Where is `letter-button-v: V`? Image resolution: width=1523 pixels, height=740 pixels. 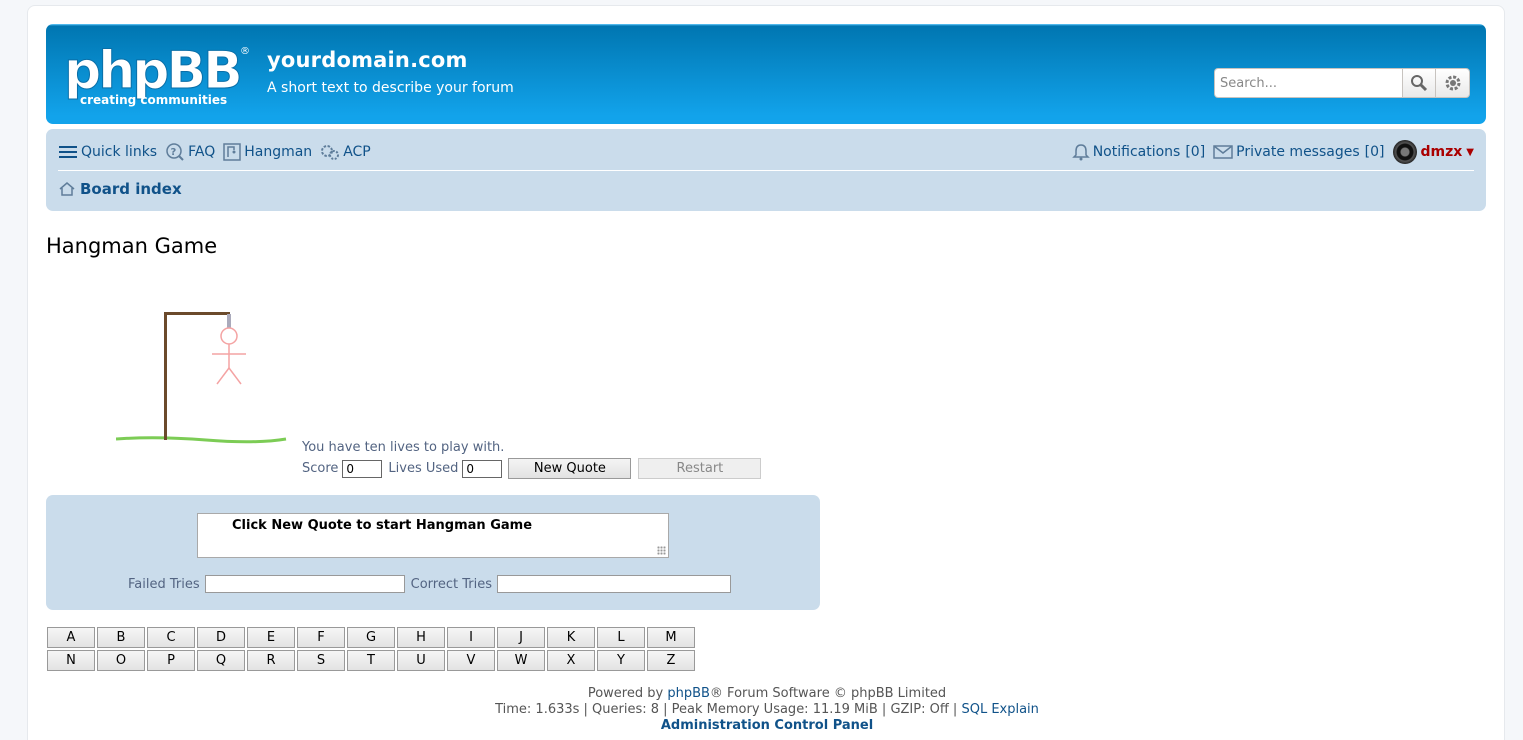 letter-button-v: V is located at coordinates (471, 660).